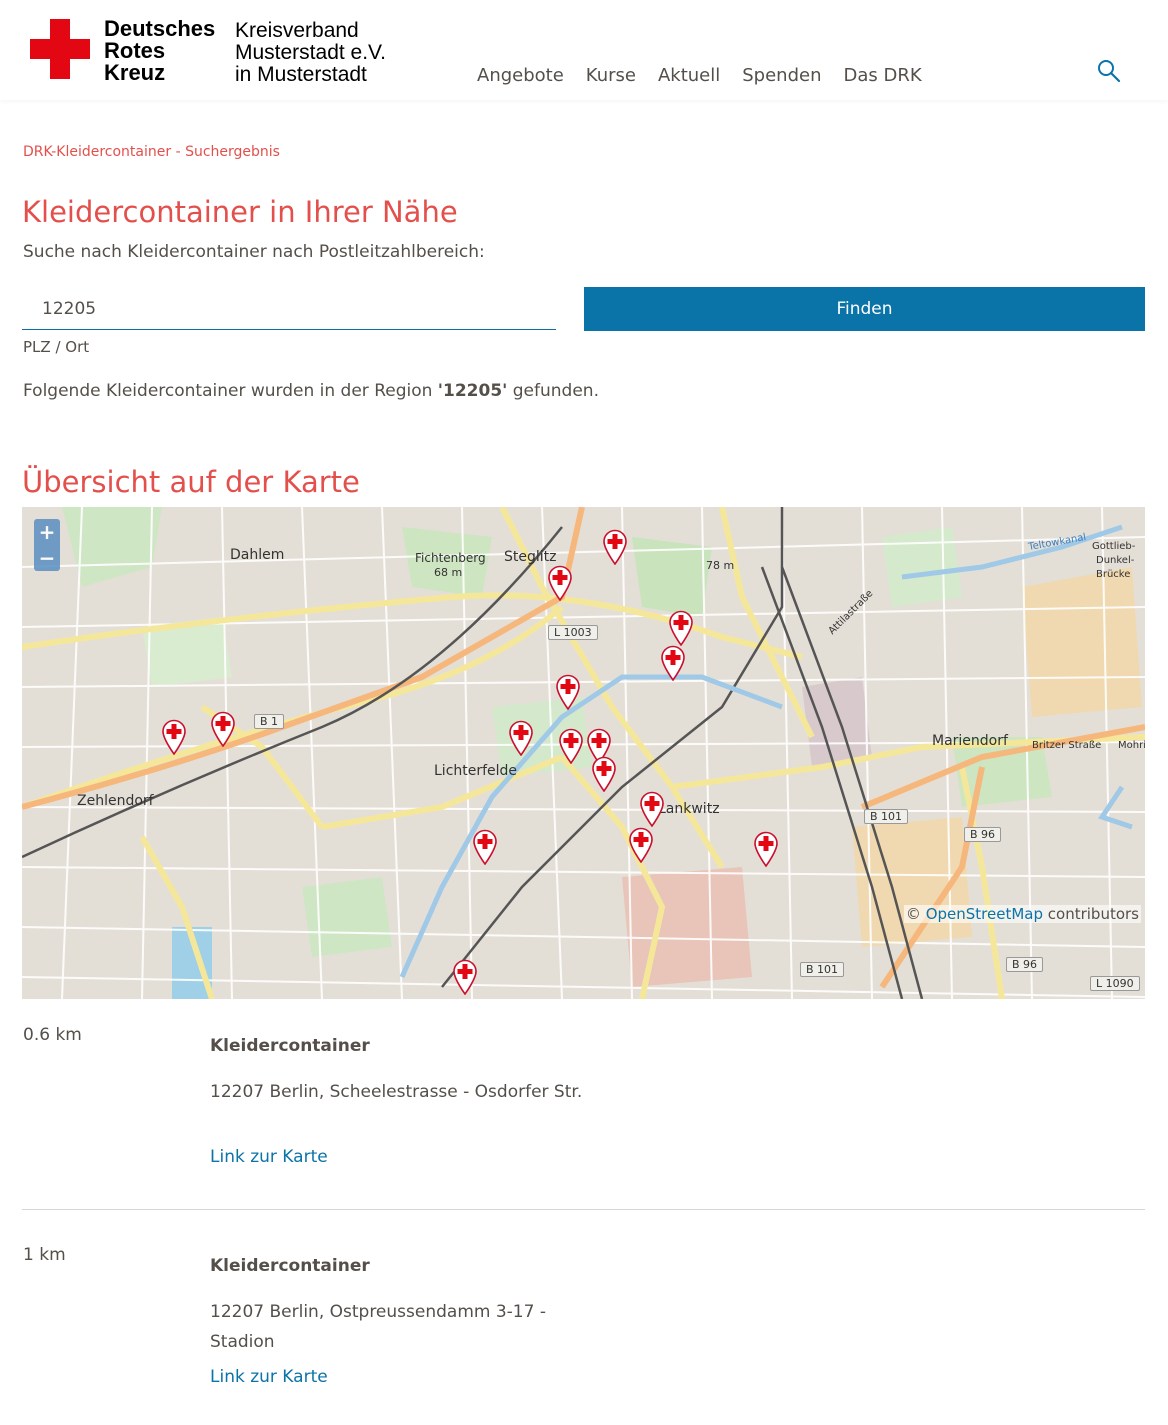 This screenshot has height=1425, width=1168. Describe the element at coordinates (970, 741) in the screenshot. I see `map-label: Mariendorf` at that location.